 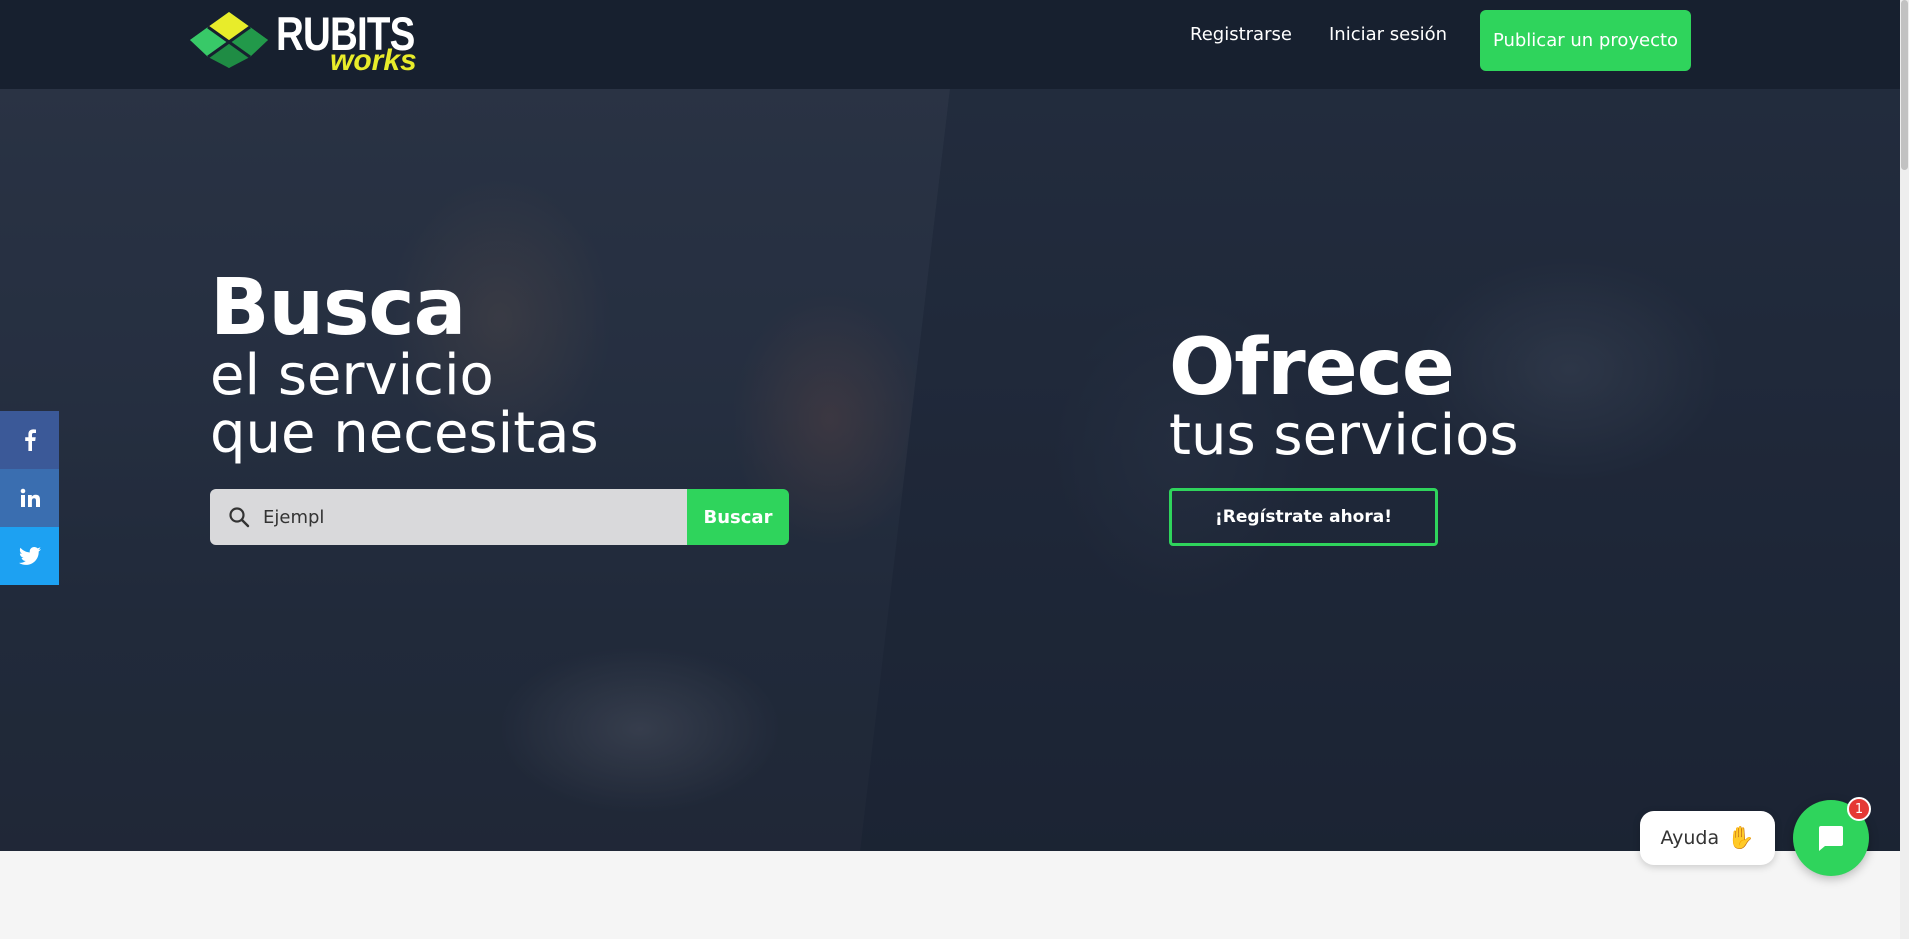 I want to click on social-share-bar, so click(x=29, y=498).